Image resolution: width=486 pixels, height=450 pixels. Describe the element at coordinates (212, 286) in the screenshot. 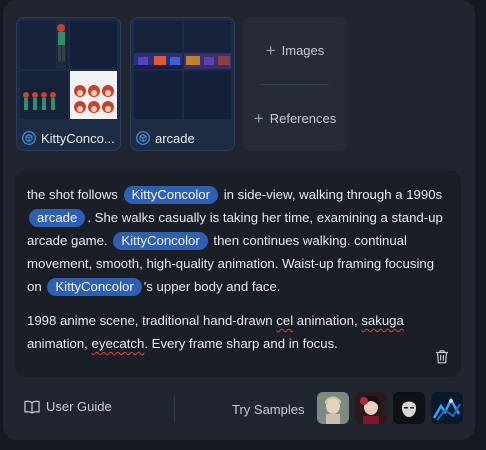

I see `prompt-text-segment: 's upper body and face.` at that location.